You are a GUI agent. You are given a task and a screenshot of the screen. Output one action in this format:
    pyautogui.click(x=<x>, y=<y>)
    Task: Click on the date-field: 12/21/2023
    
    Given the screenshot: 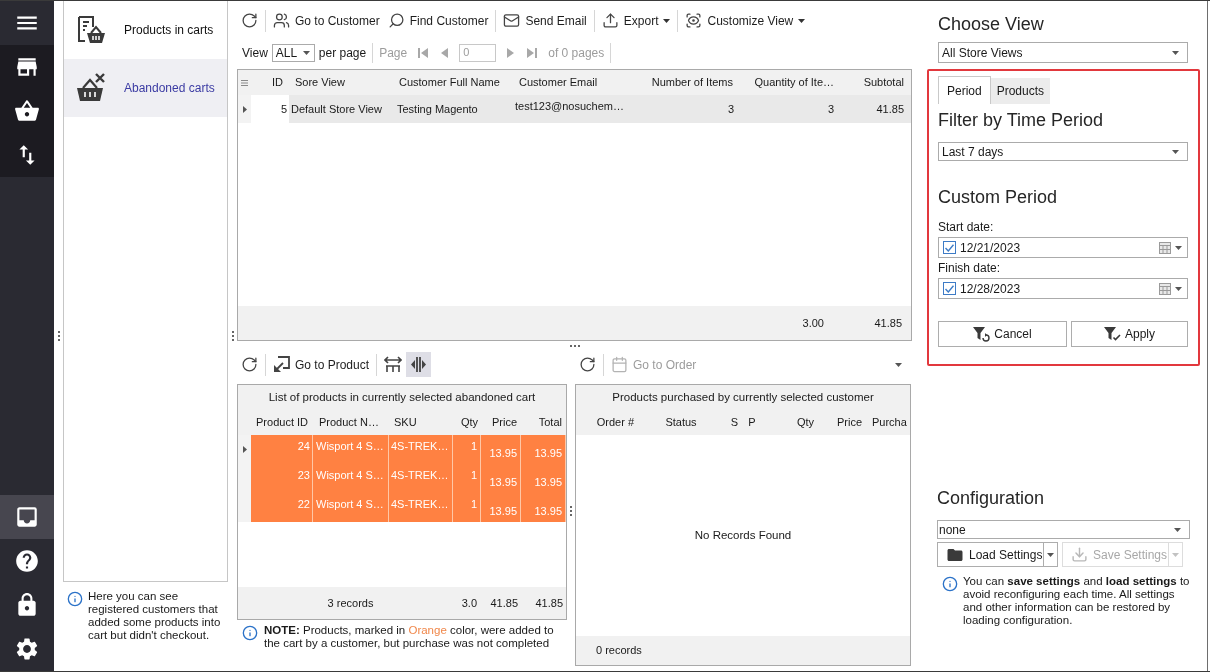 What is the action you would take?
    pyautogui.click(x=1063, y=247)
    